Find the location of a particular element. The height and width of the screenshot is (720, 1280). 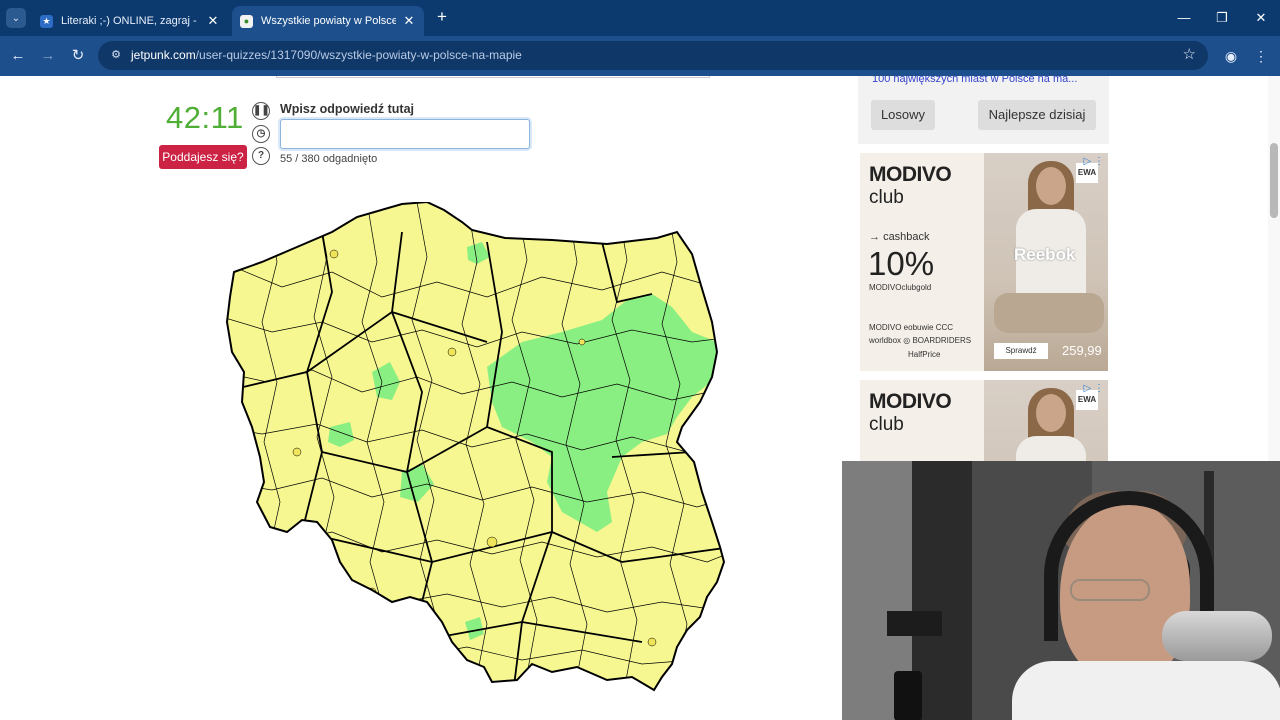

site-info-icon: ⚙ is located at coordinates (116, 55).